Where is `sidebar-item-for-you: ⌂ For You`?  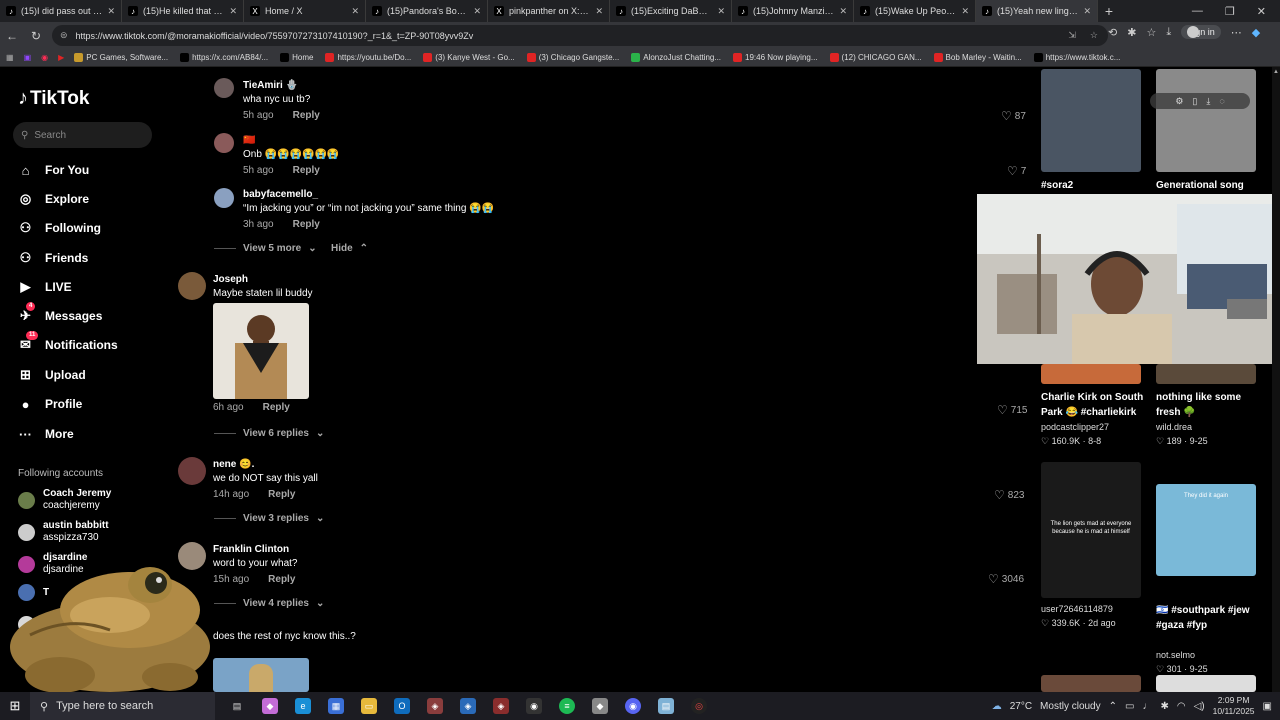
sidebar-item-for-you: ⌂ For You is located at coordinates (93, 170).